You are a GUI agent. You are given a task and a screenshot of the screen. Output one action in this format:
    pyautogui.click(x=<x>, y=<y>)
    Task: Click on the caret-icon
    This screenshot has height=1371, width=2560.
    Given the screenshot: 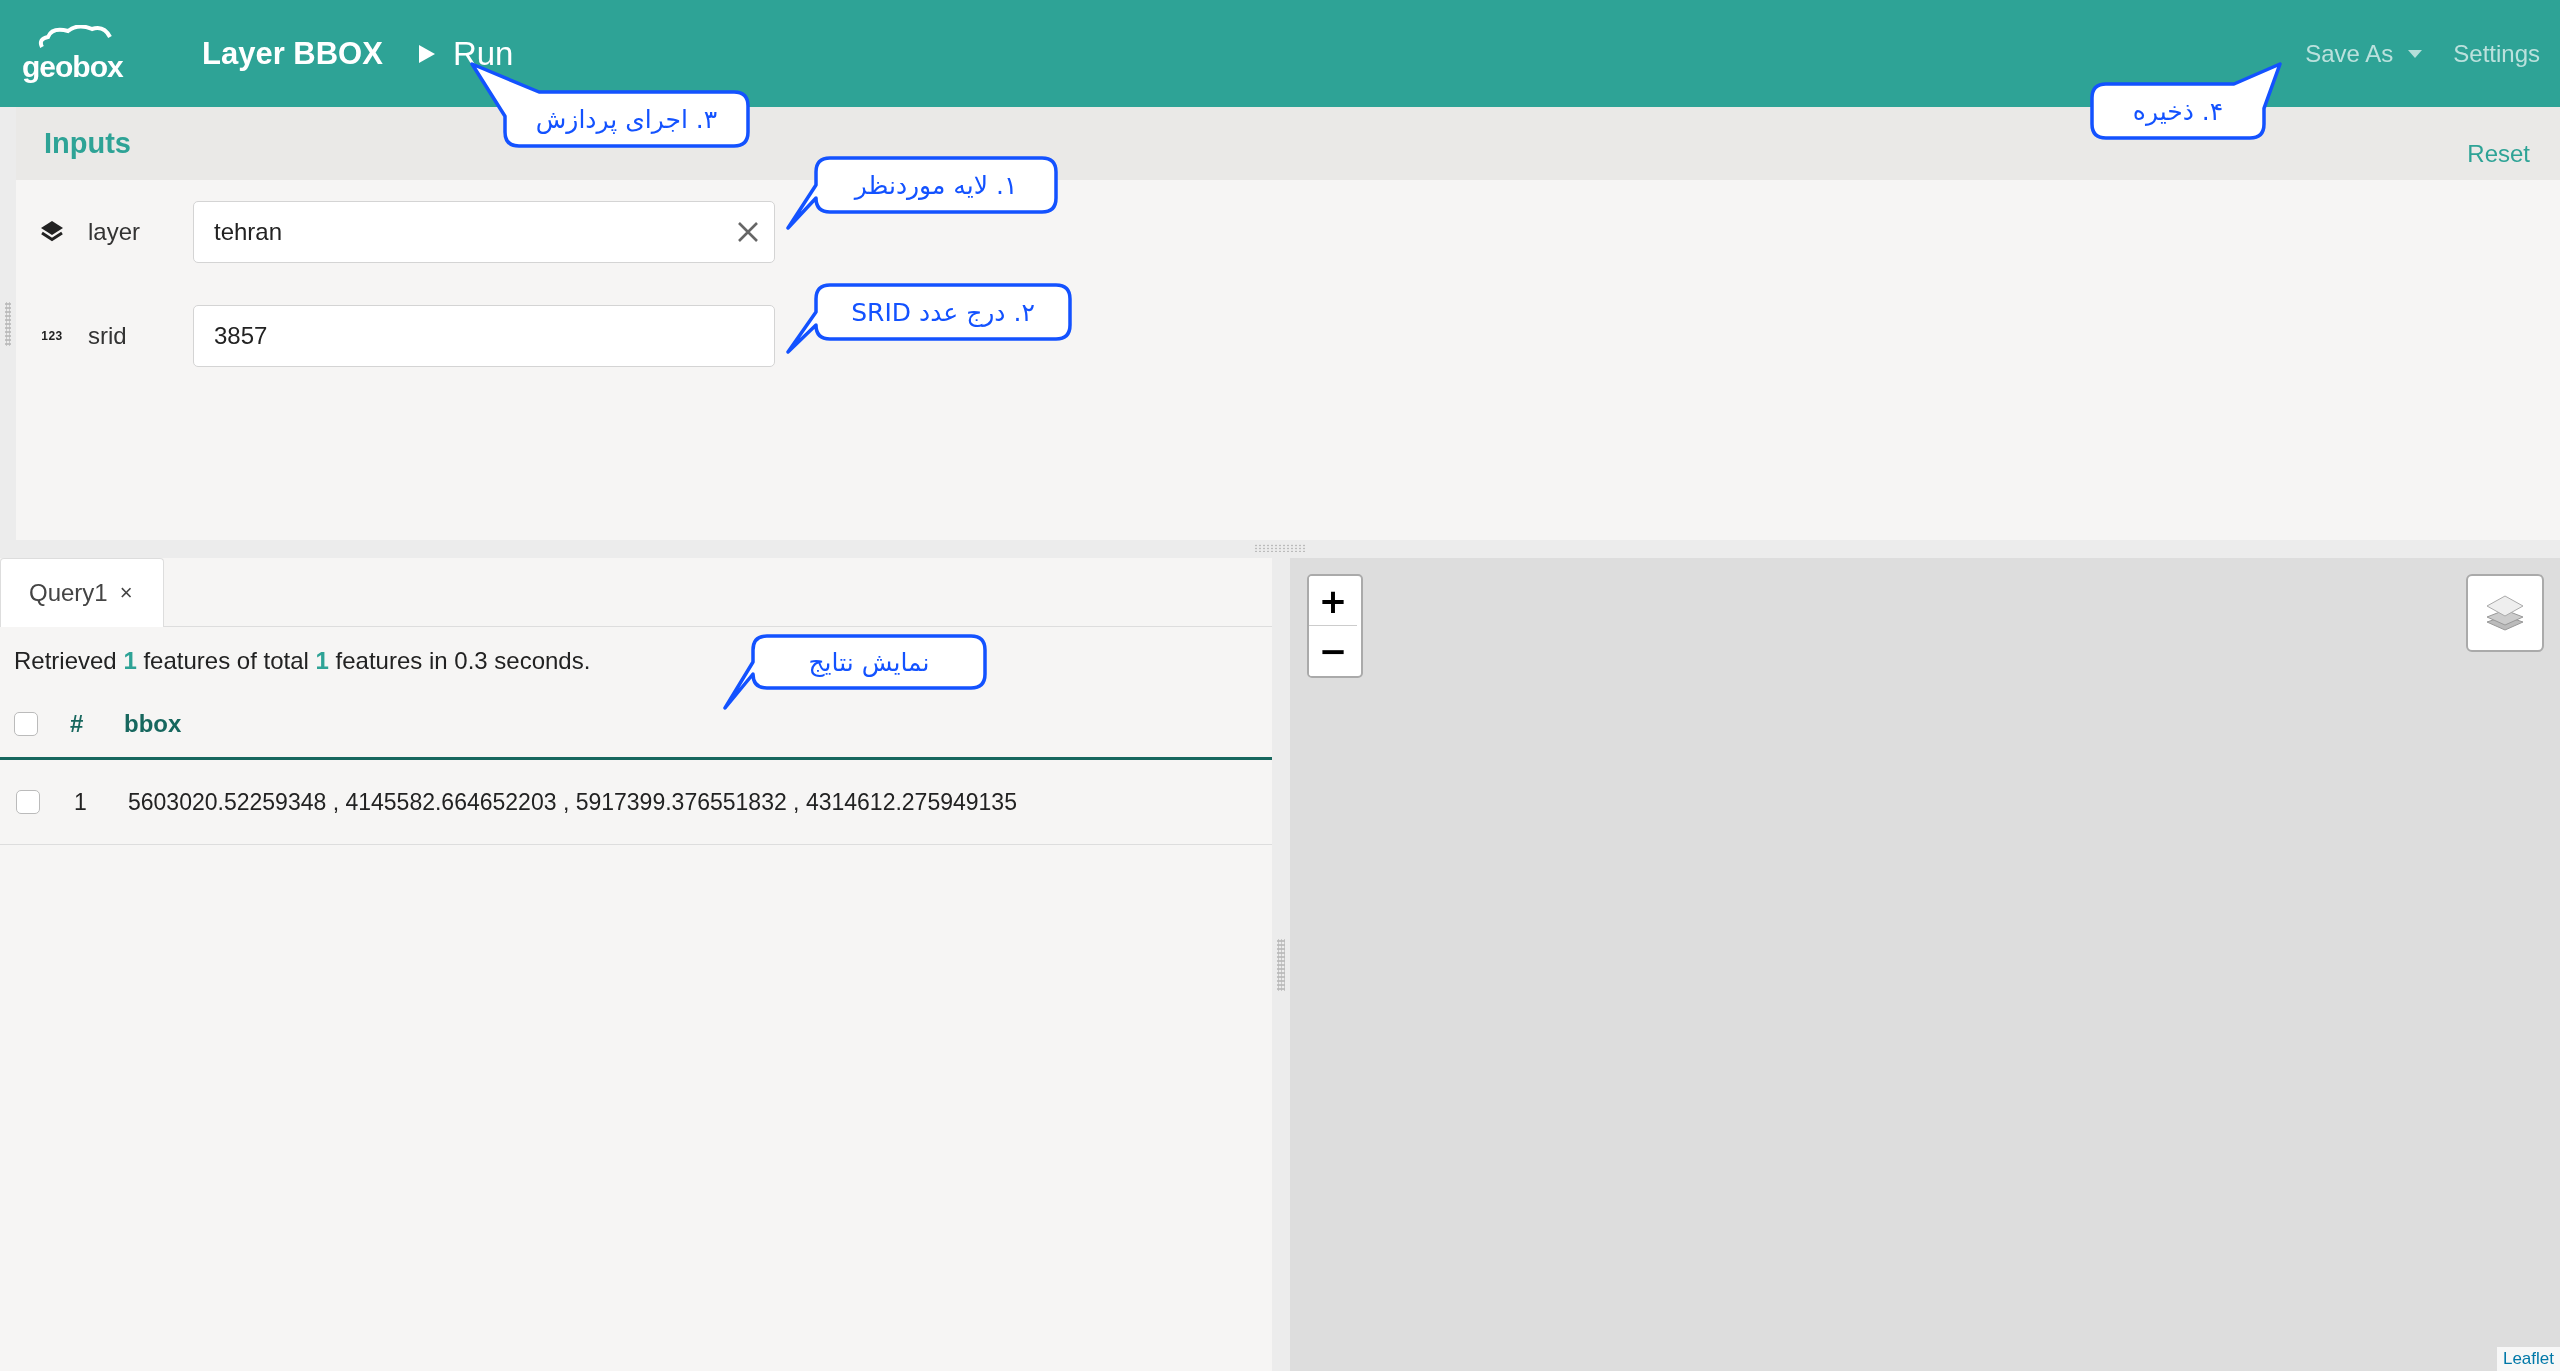 What is the action you would take?
    pyautogui.click(x=2415, y=53)
    